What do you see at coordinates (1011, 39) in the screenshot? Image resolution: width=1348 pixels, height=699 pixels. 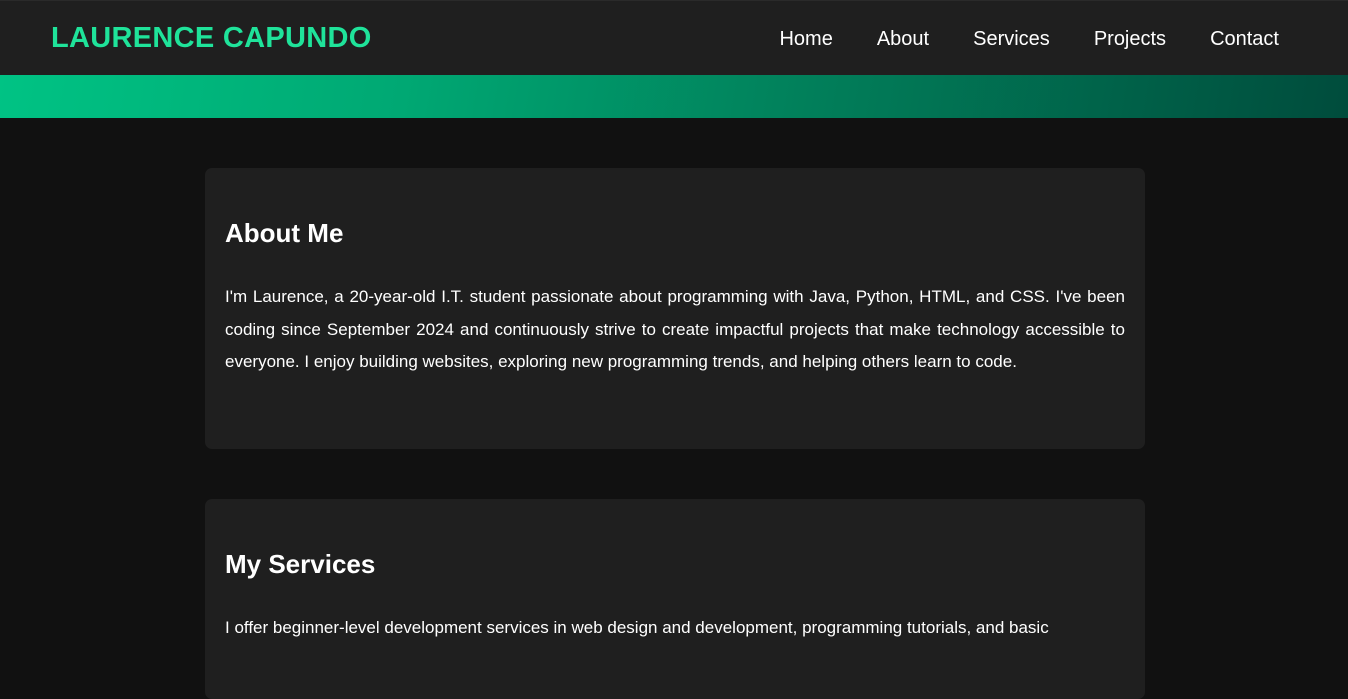 I see `nav-link-services: Services` at bounding box center [1011, 39].